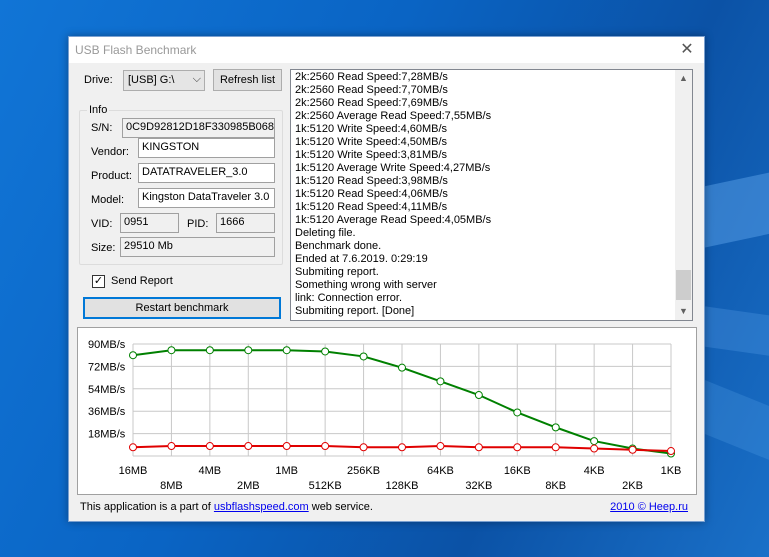 The width and height of the screenshot is (769, 557). What do you see at coordinates (683, 311) in the screenshot?
I see `scroll-down-icon: ▼` at bounding box center [683, 311].